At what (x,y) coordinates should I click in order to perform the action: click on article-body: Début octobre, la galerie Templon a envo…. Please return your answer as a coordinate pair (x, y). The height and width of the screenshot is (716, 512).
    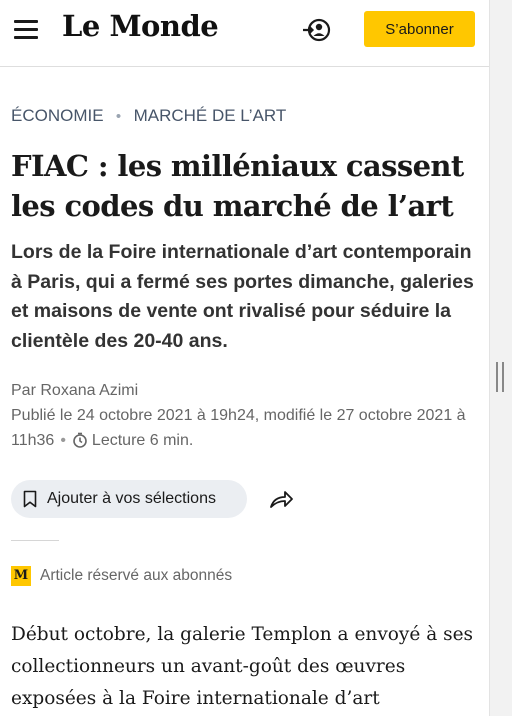
    Looking at the image, I should click on (242, 666).